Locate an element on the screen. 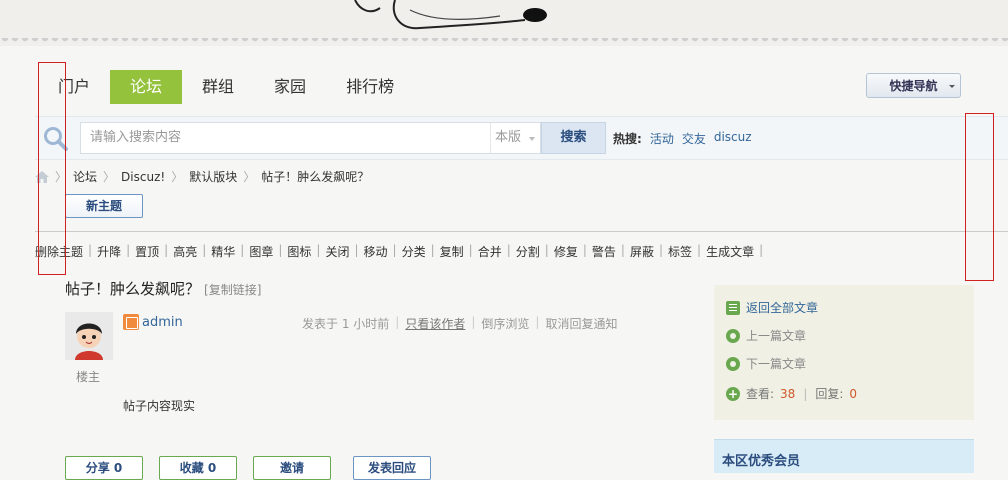 The width and height of the screenshot is (1008, 480). hot-search: 热搜: 活动 交友 discuz is located at coordinates (682, 138).